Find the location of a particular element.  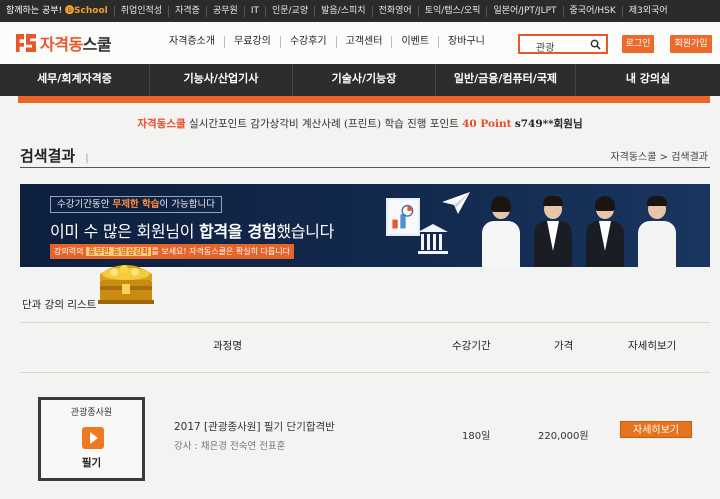

thumbnail-kind: 필기 is located at coordinates (91, 463).